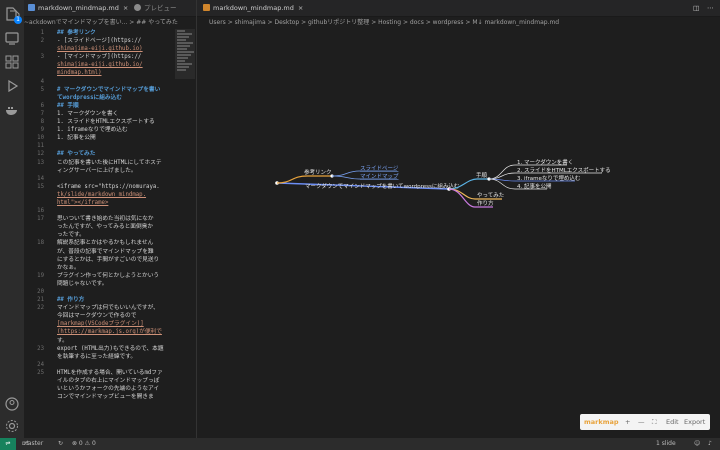 This screenshot has height=450, width=720. Describe the element at coordinates (155, 8) in the screenshot. I see `tab-preview: プレビュー` at that location.